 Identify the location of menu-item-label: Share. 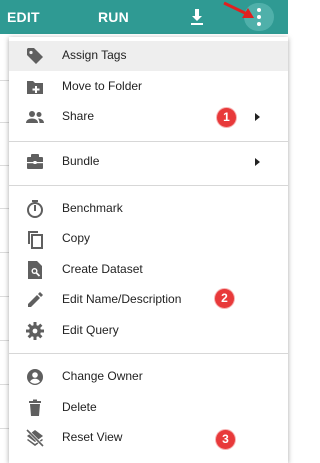
(78, 116).